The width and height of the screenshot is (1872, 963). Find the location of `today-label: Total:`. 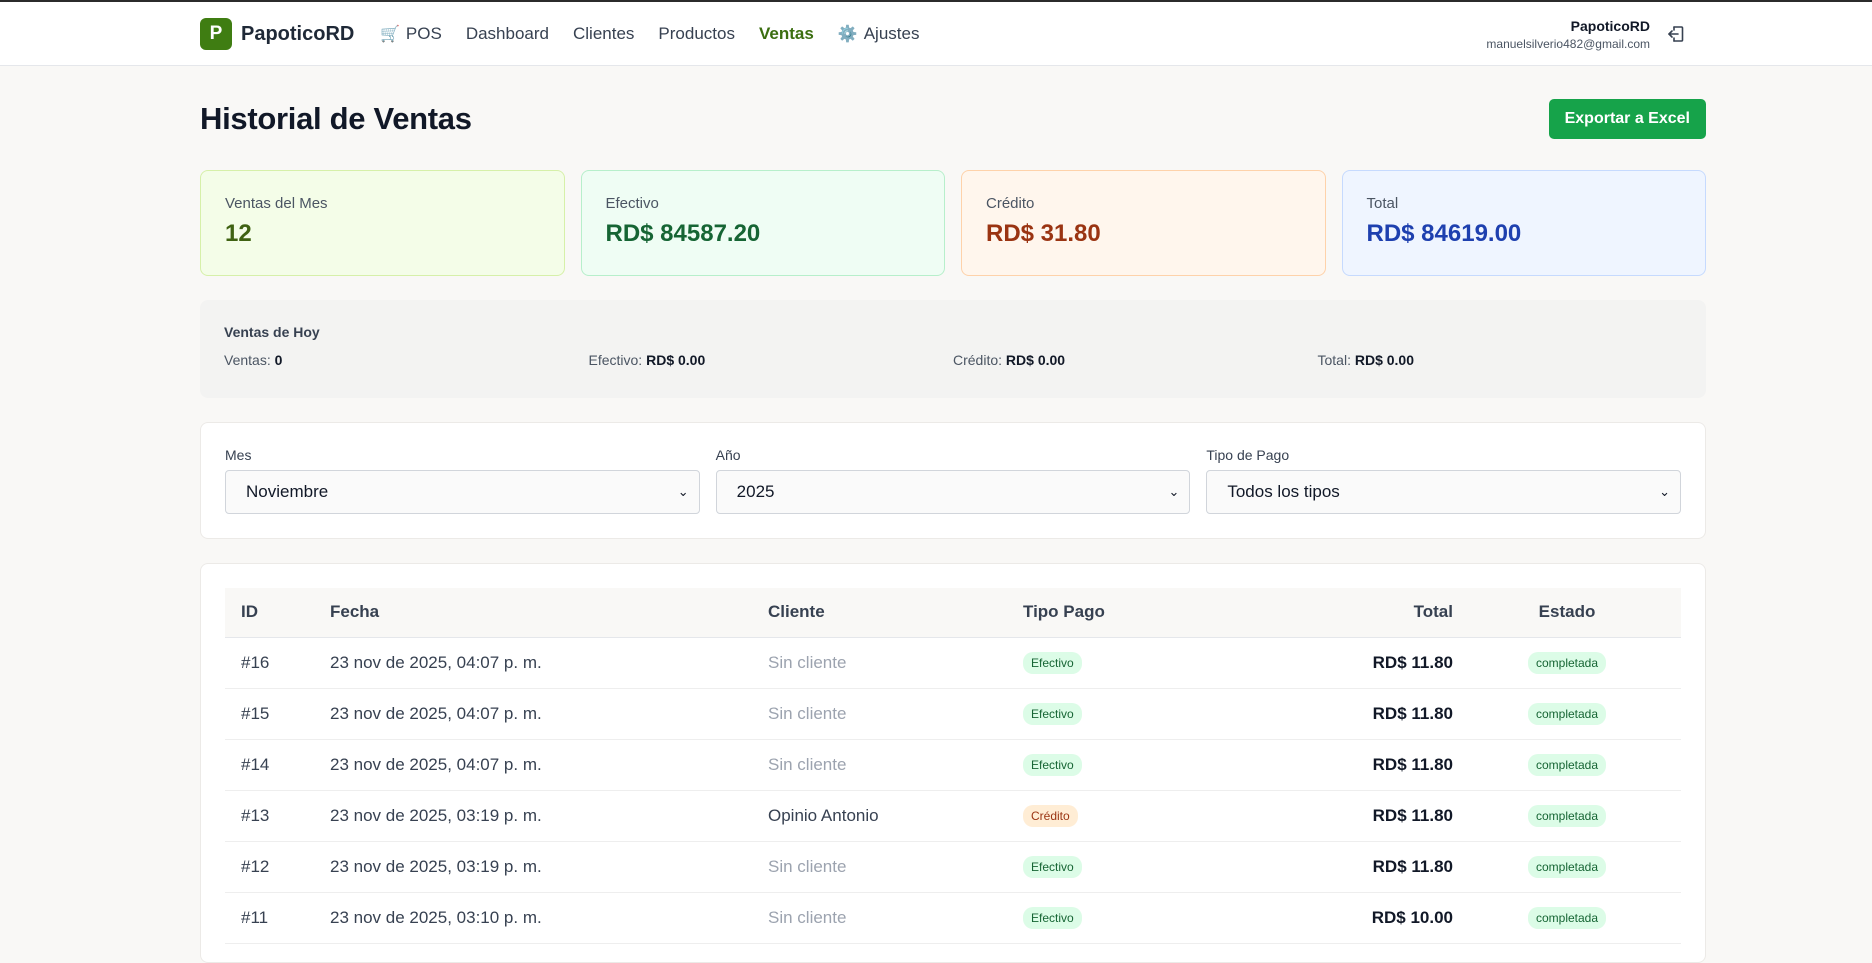

today-label: Total: is located at coordinates (1334, 360).